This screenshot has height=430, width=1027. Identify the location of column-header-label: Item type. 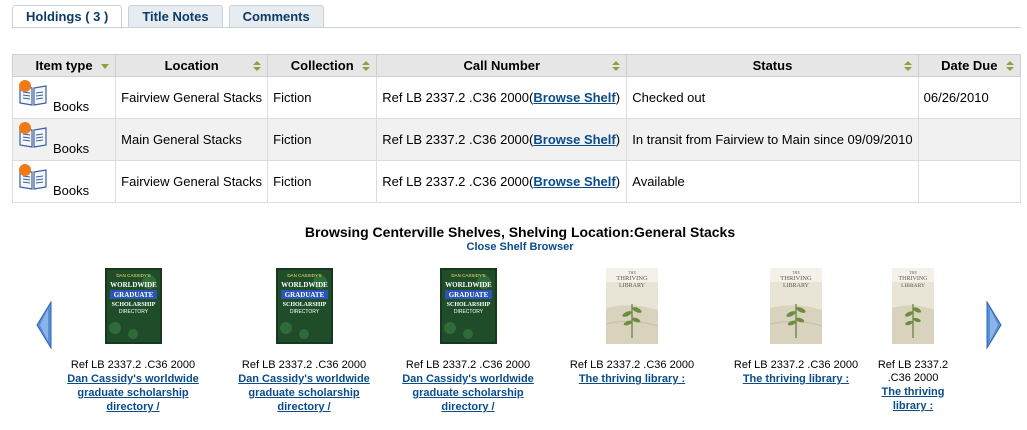
(64, 65).